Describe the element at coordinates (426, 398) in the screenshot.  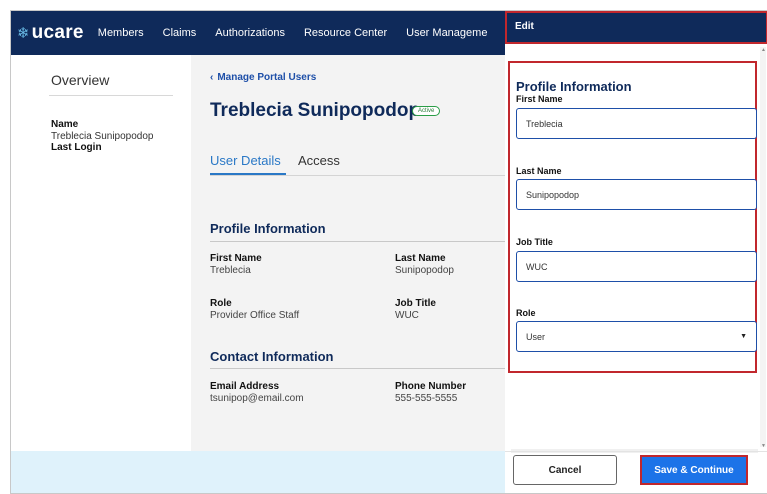
I see `phone-value: 555-555-5555` at that location.